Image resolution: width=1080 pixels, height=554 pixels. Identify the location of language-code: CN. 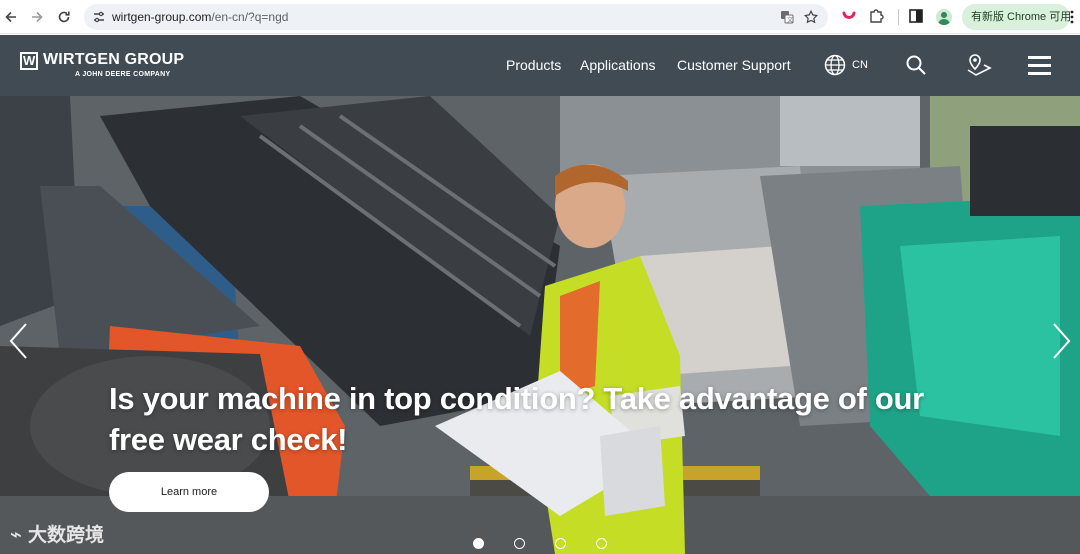
(860, 65).